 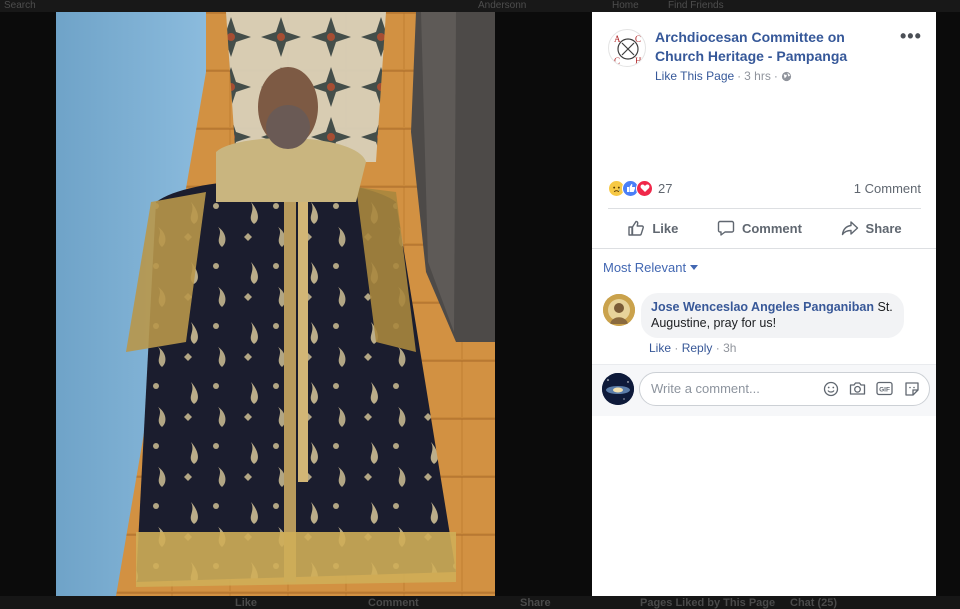 What do you see at coordinates (617, 39) in the screenshot?
I see `svg-text: A` at bounding box center [617, 39].